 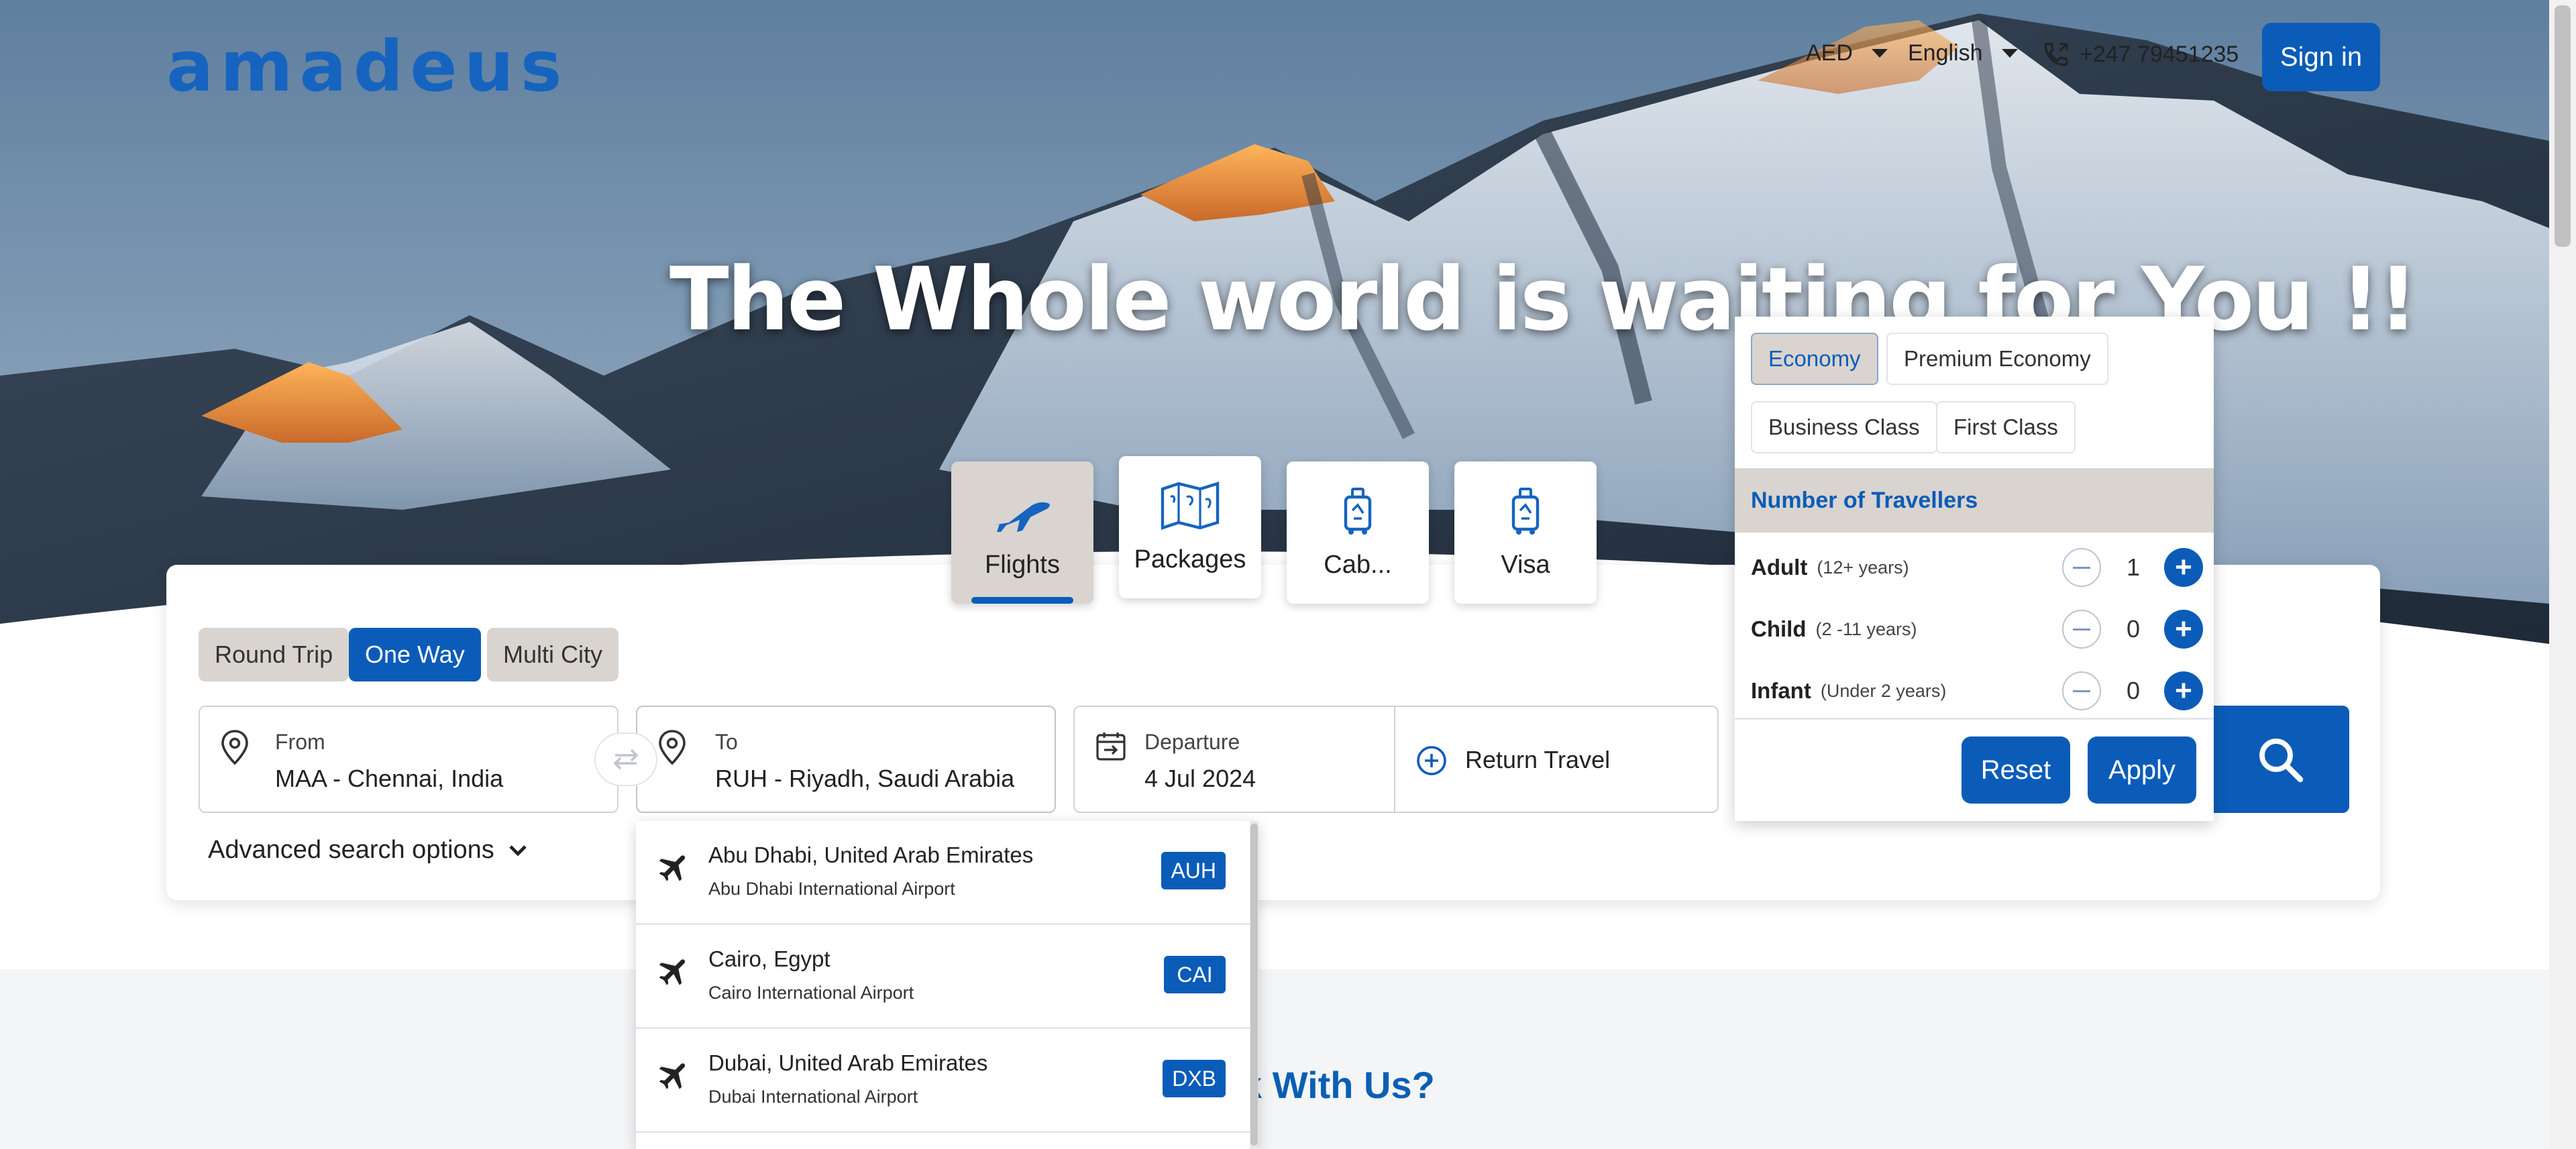 What do you see at coordinates (1779, 628) in the screenshot?
I see `passenger-type: Child` at bounding box center [1779, 628].